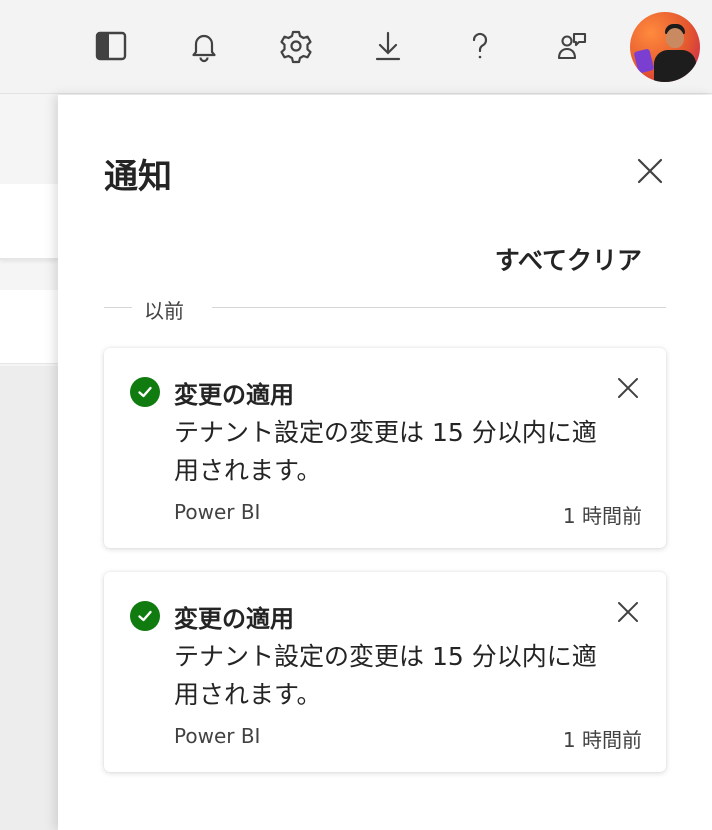  Describe the element at coordinates (665, 47) in the screenshot. I see `avatar` at that location.